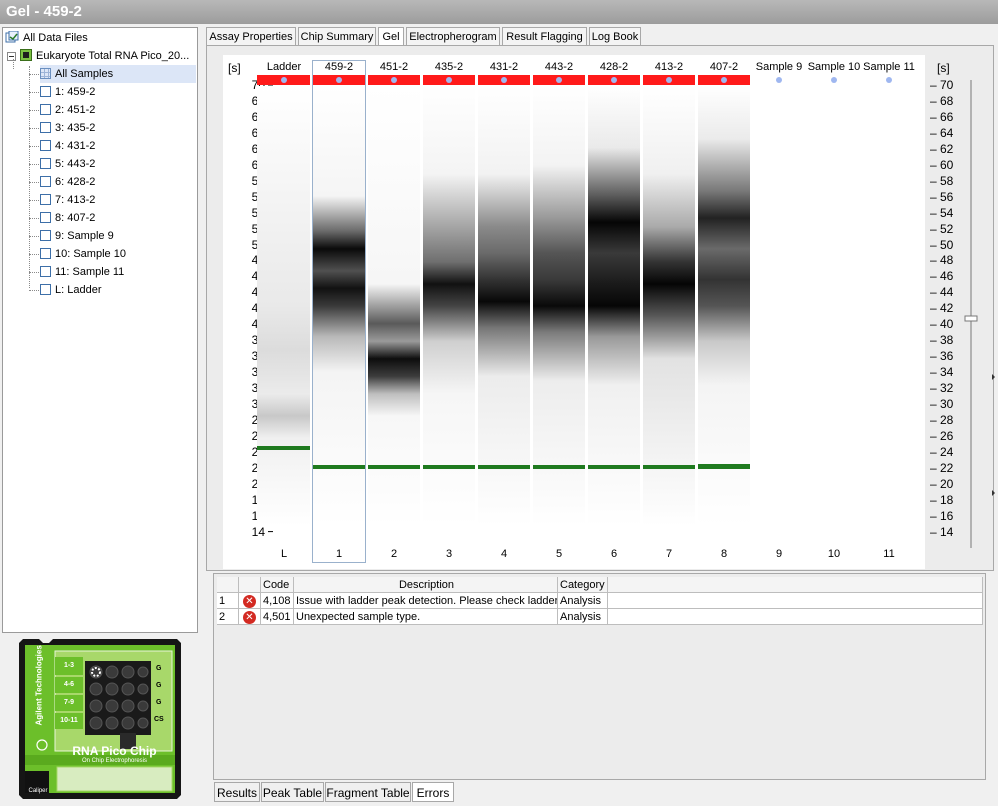  Describe the element at coordinates (277, 601) in the screenshot. I see `error-code: 4,108` at that location.